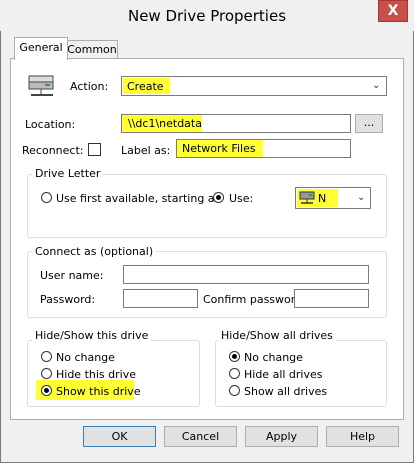 This screenshot has height=463, width=414. What do you see at coordinates (92, 335) in the screenshot?
I see `hide-show-drive-title: Hide/Show this drive` at bounding box center [92, 335].